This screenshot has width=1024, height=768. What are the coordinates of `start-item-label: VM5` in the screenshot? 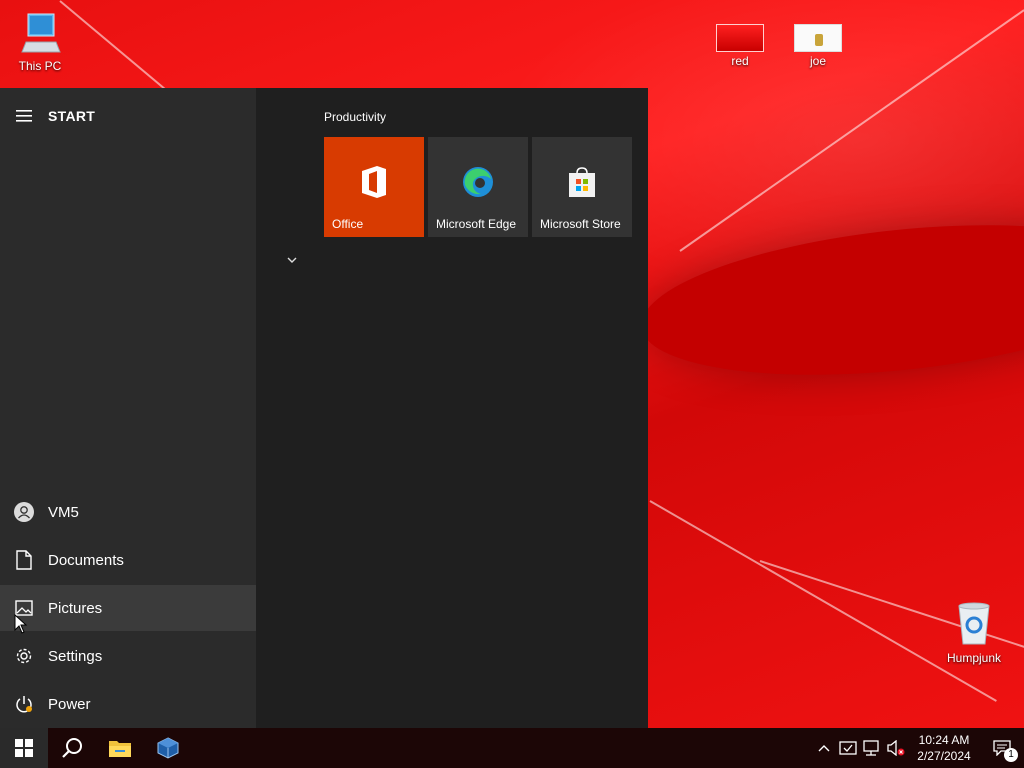 It's located at (63, 512).